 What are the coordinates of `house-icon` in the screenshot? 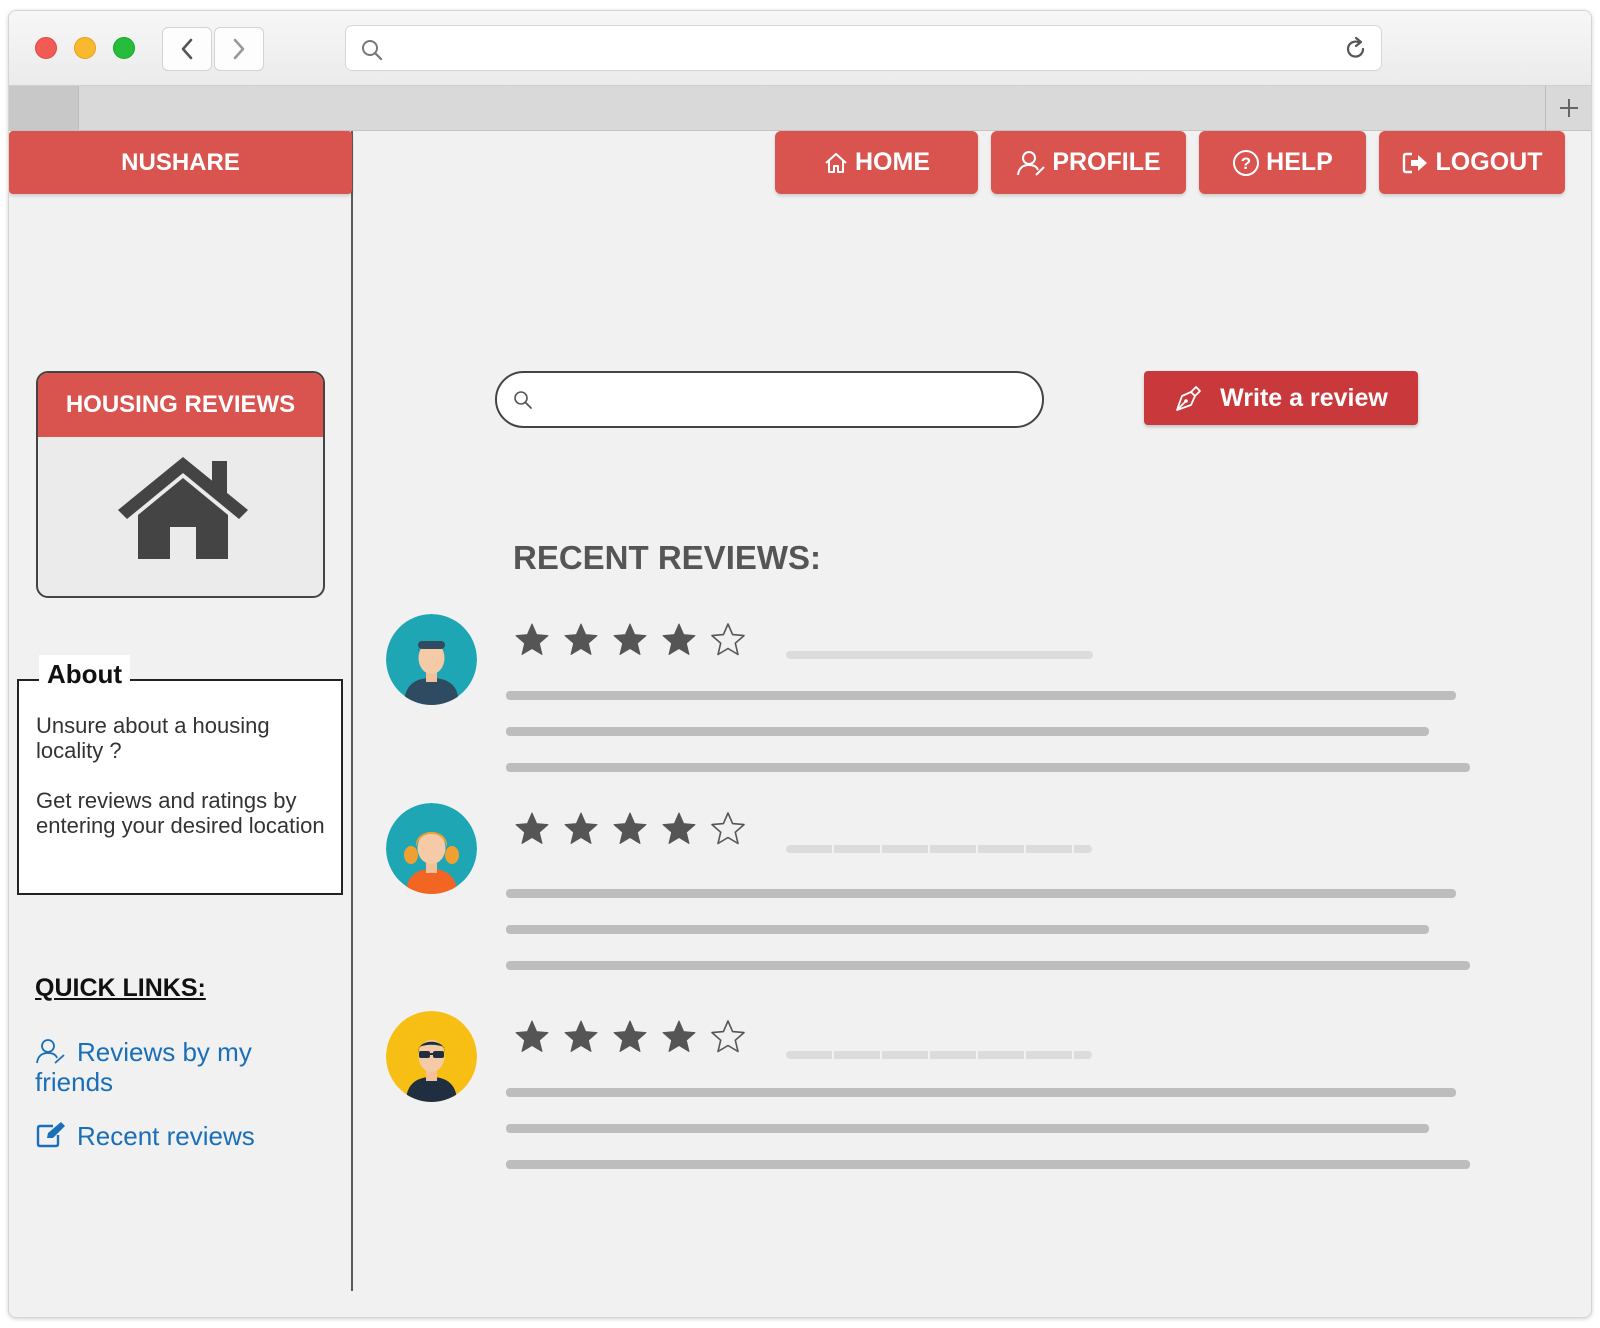 It's located at (183, 508).